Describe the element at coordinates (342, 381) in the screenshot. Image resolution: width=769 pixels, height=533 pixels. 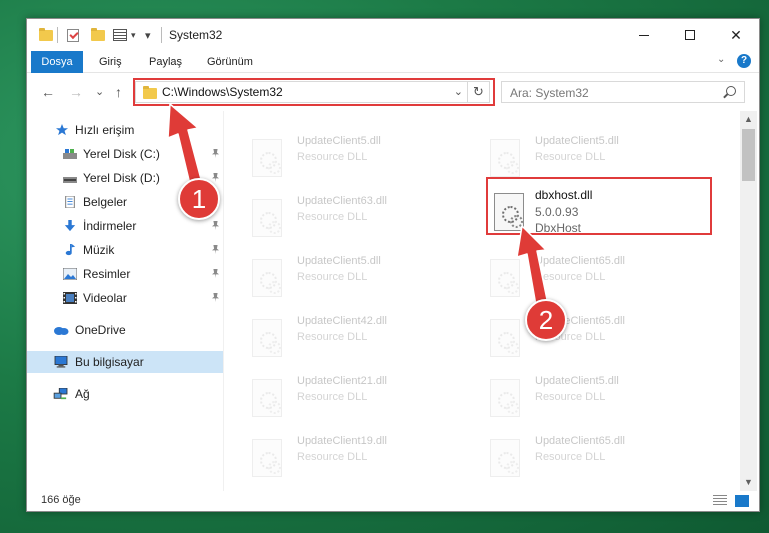
I see `file-name: UpdateClient21.dll` at that location.